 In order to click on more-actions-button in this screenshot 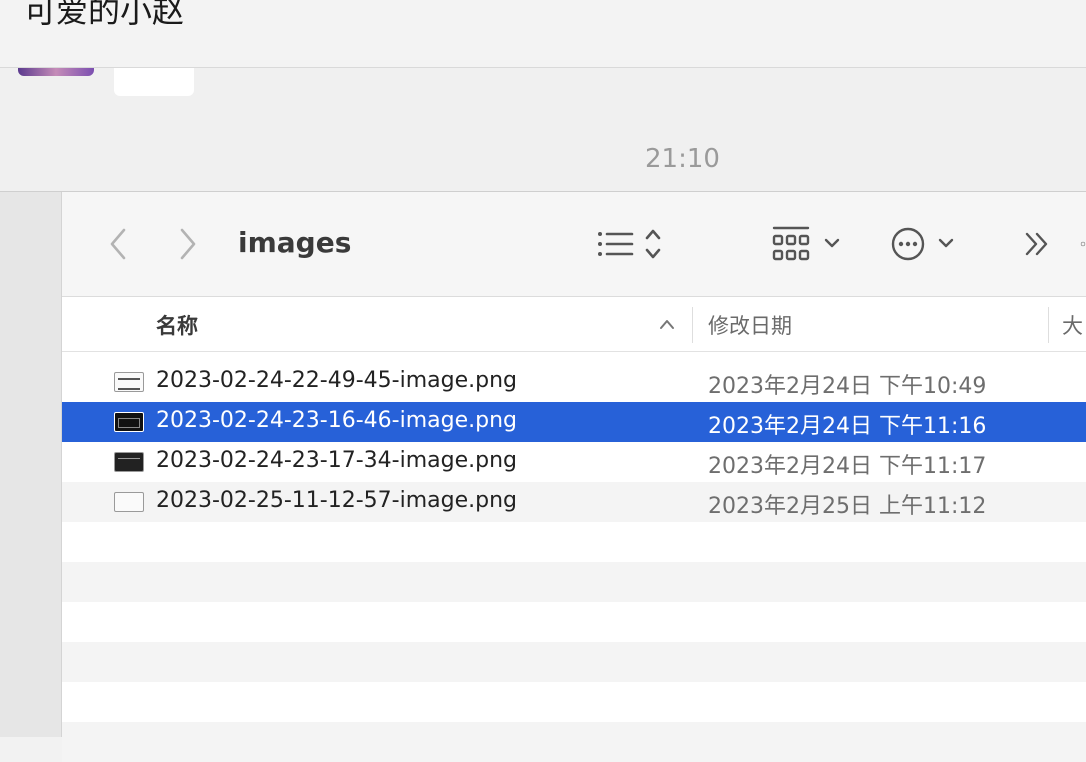, I will do `click(926, 244)`.